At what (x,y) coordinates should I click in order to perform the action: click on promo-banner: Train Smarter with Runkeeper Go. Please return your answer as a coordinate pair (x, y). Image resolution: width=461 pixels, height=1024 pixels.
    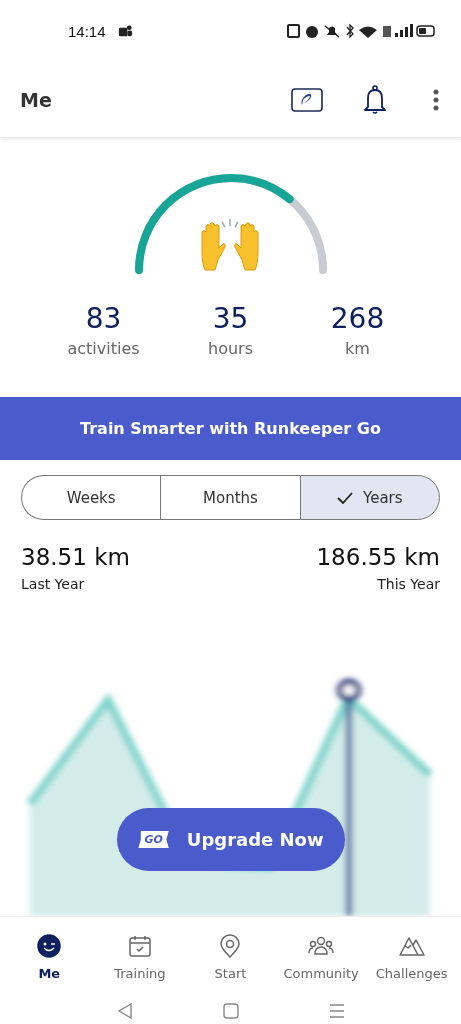
    Looking at the image, I should click on (230, 428).